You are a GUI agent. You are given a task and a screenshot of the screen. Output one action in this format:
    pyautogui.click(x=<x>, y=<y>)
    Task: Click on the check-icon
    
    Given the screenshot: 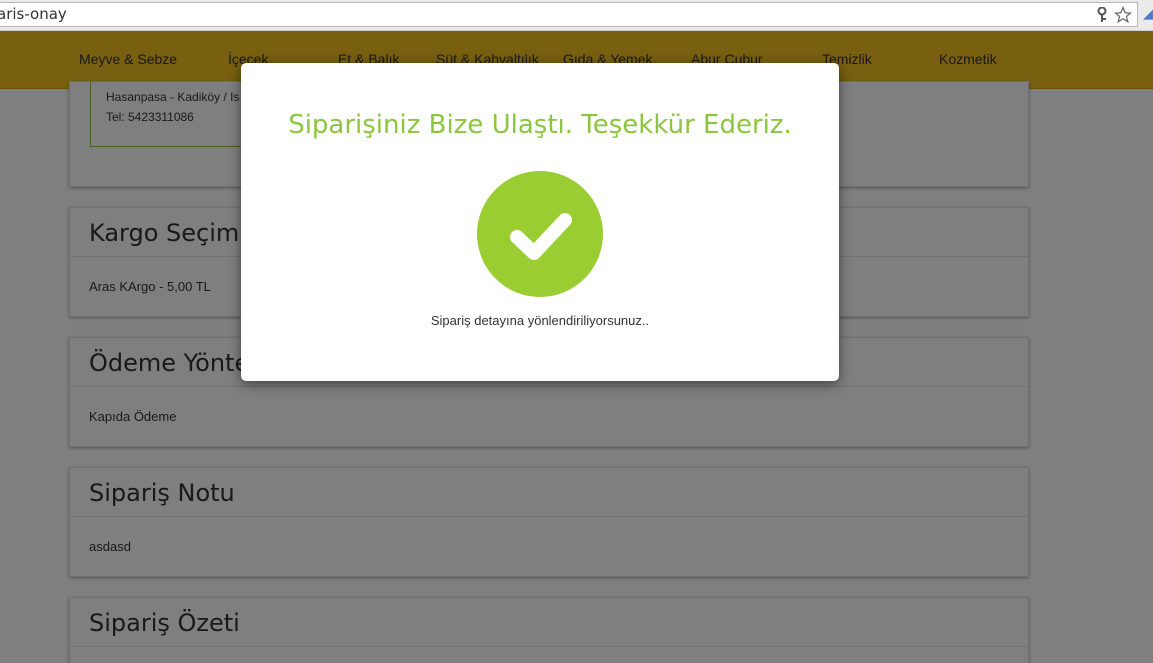 What is the action you would take?
    pyautogui.click(x=541, y=236)
    